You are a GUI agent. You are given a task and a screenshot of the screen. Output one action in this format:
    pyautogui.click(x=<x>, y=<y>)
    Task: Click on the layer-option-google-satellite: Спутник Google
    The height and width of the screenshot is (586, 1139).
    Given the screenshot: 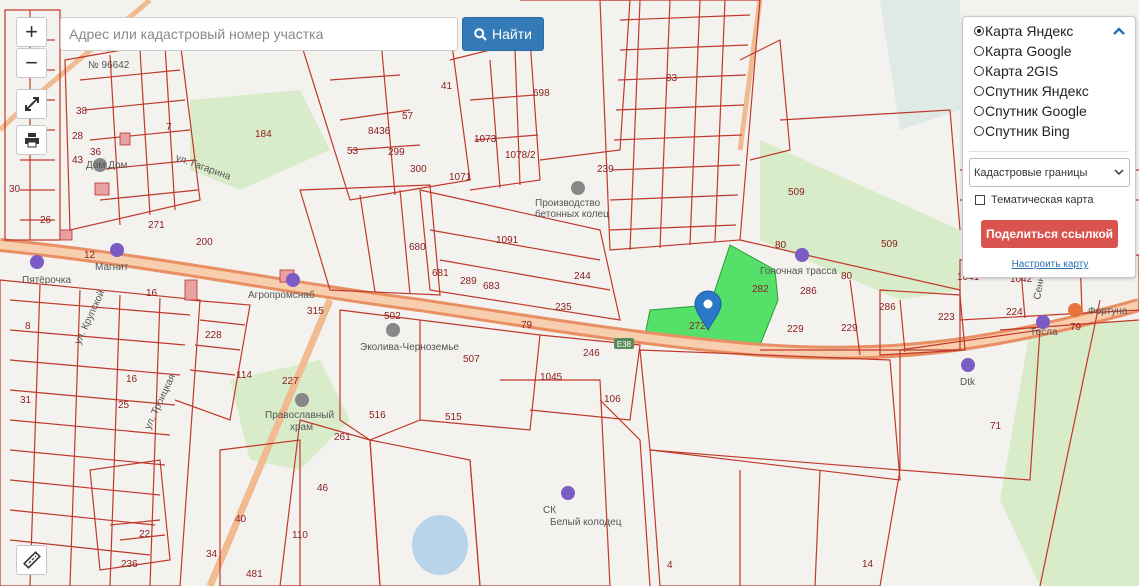 What is the action you would take?
    pyautogui.click(x=1030, y=111)
    